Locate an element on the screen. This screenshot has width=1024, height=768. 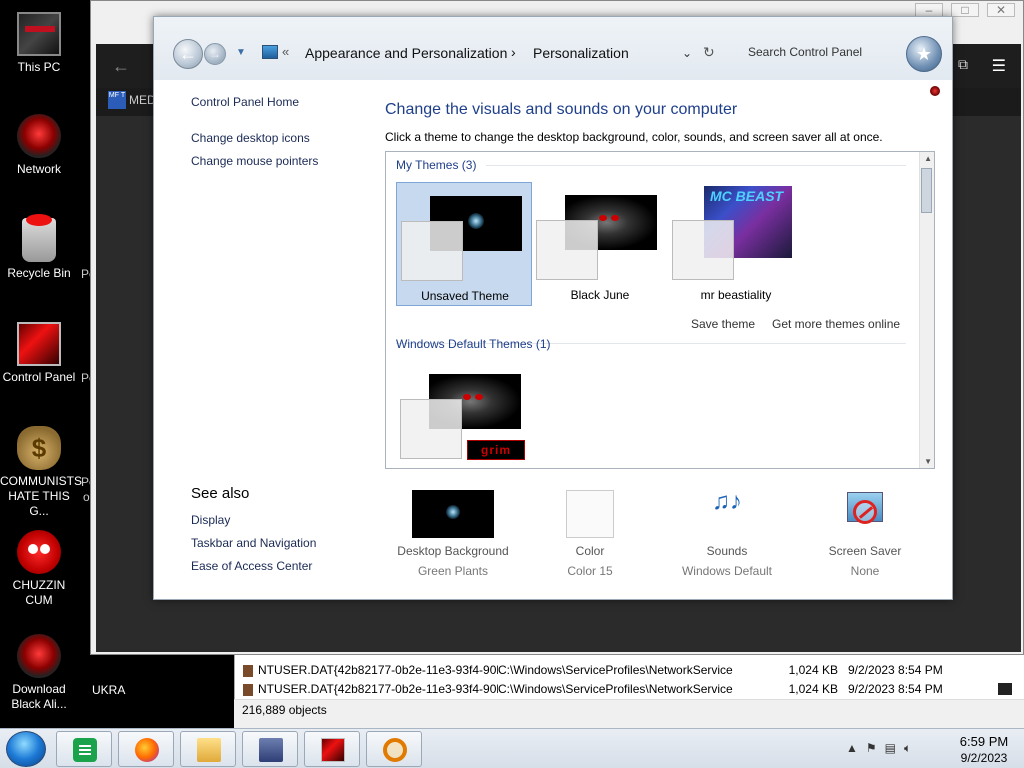
control-panel-icon is located at coordinates (39, 344).